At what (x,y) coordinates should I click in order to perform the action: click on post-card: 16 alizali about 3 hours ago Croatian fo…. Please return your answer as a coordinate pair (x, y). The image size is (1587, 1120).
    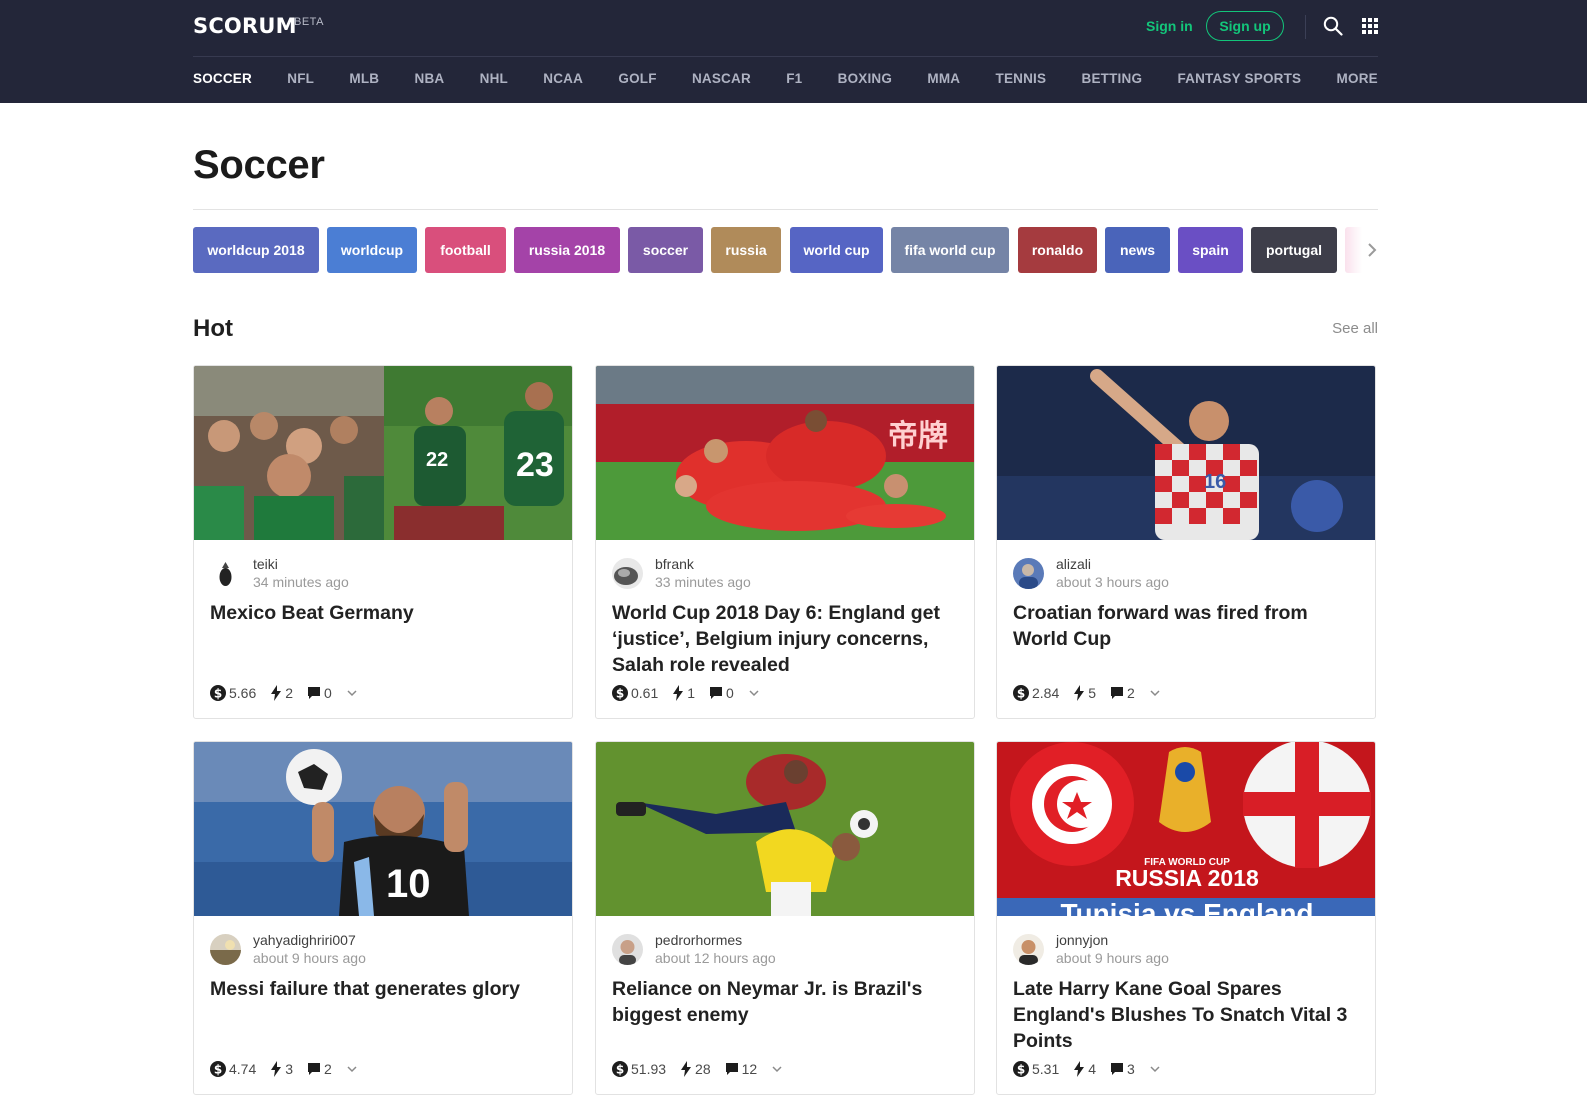
    Looking at the image, I should click on (1186, 542).